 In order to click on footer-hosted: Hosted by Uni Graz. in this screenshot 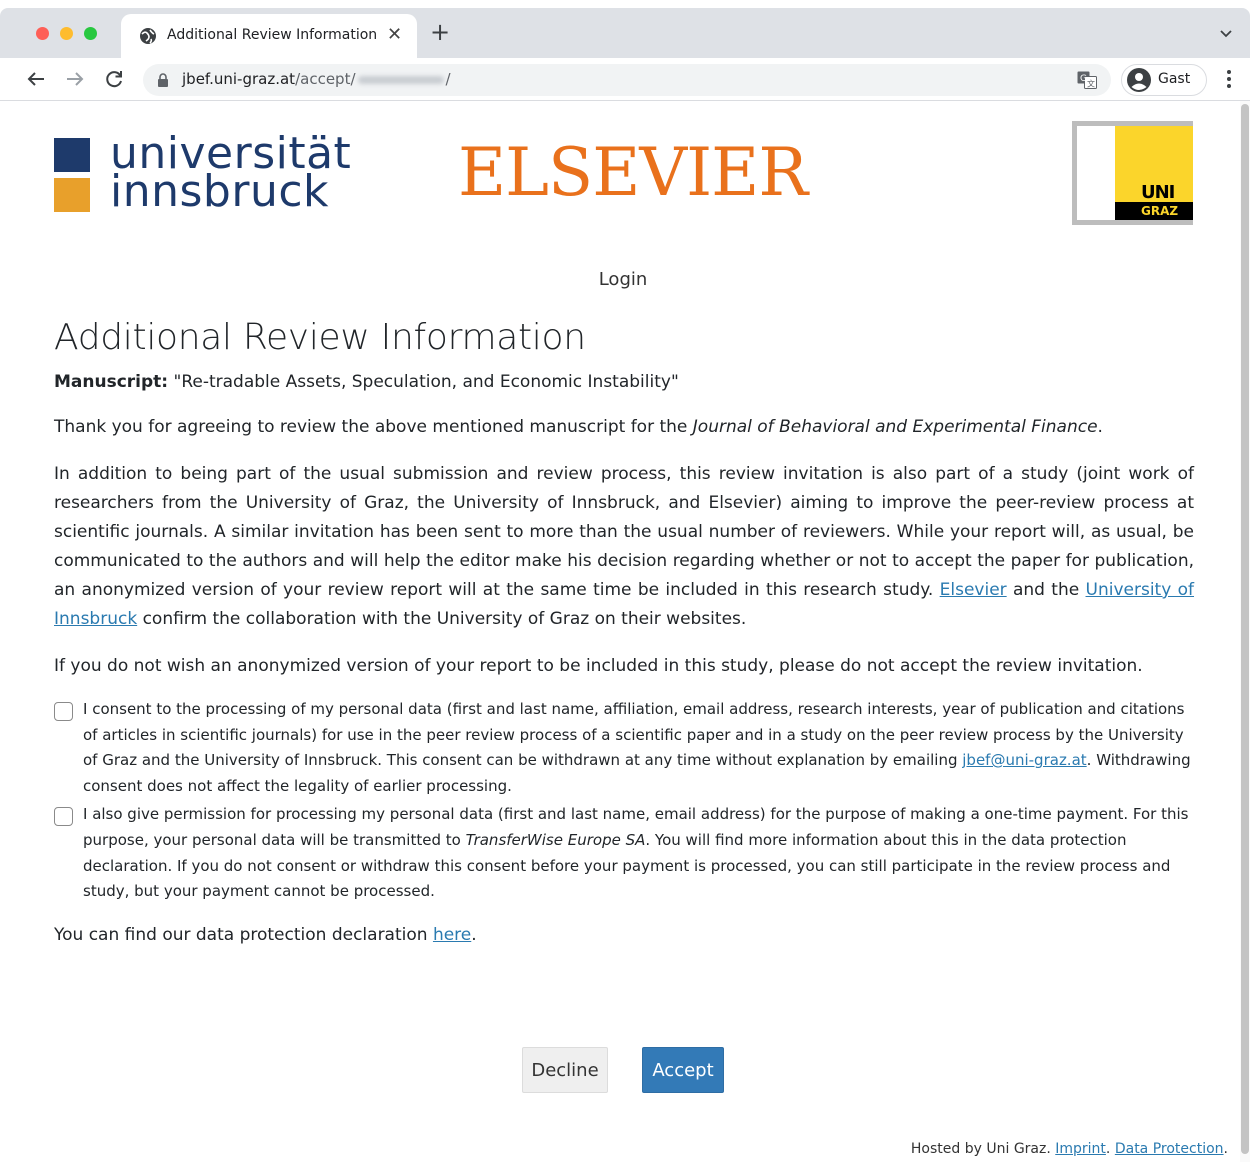, I will do `click(983, 1149)`.